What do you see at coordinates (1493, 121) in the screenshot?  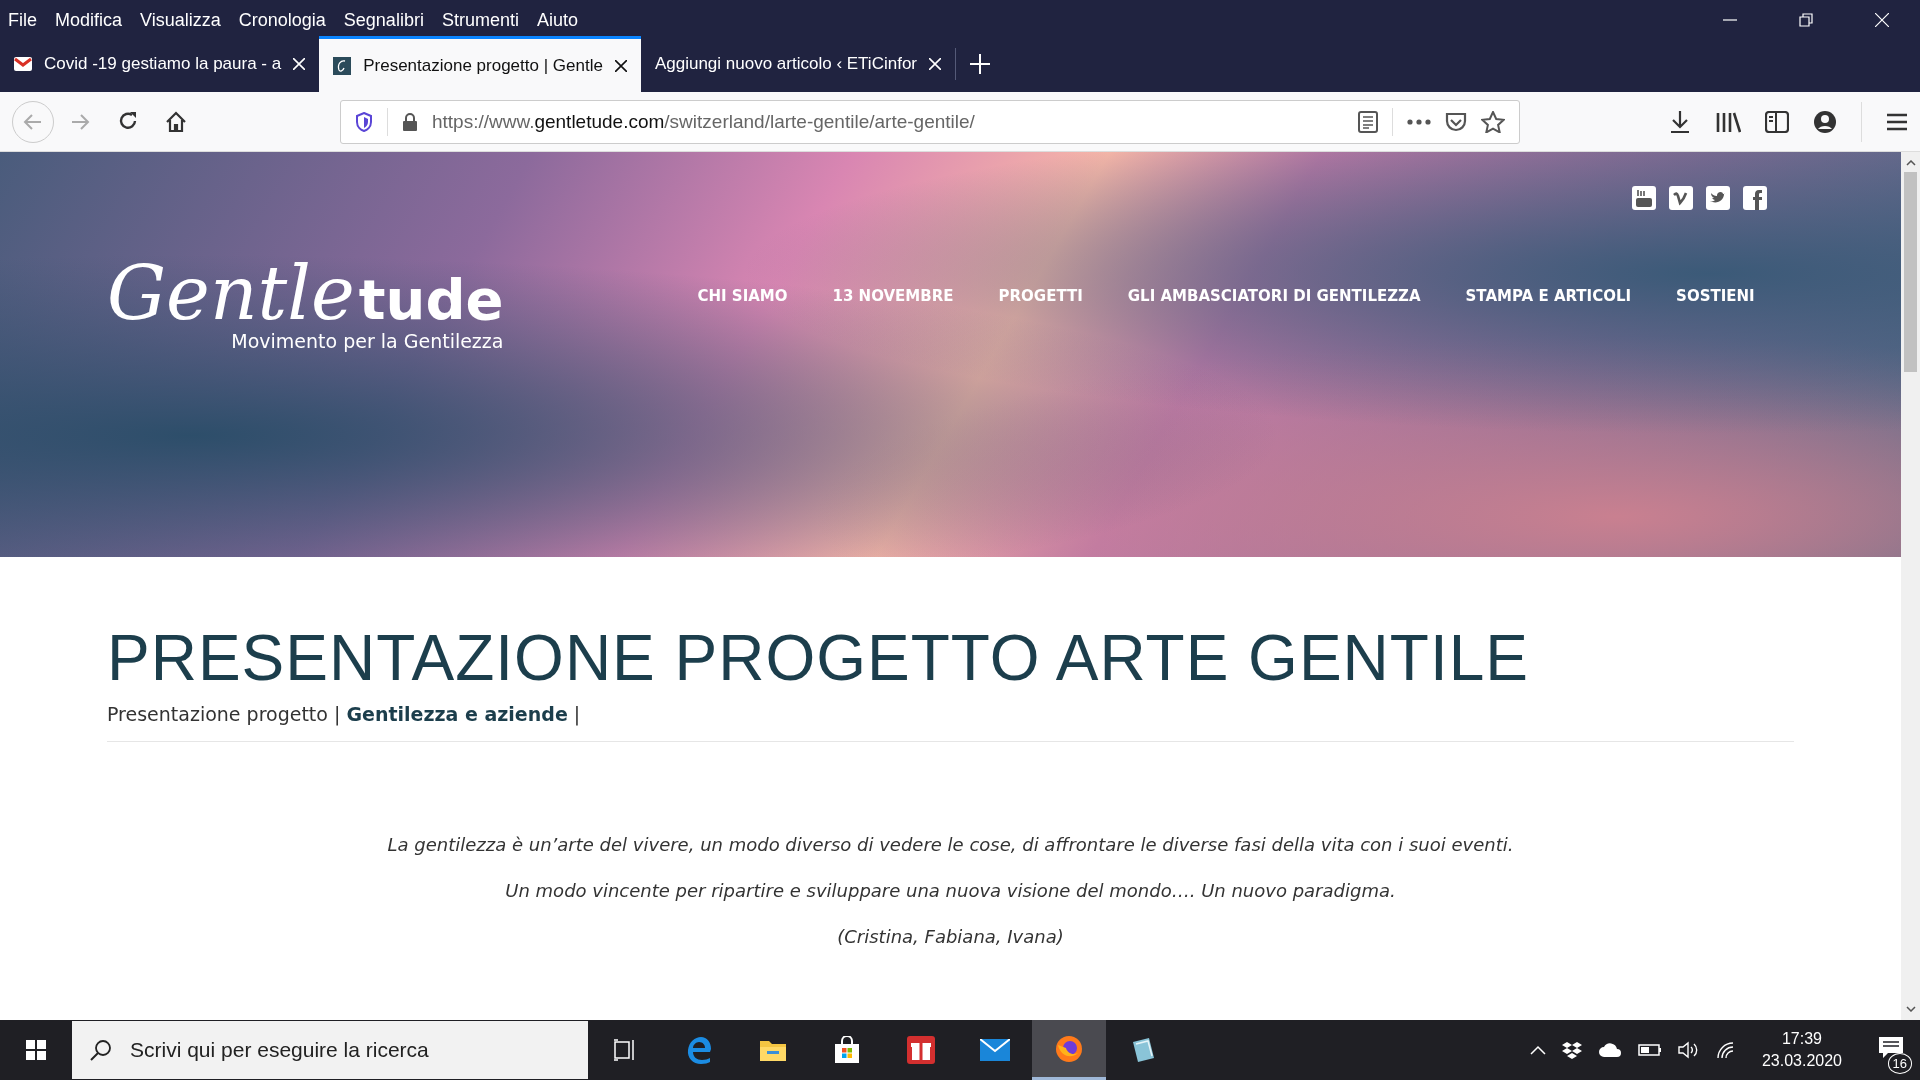 I see `star-icon` at bounding box center [1493, 121].